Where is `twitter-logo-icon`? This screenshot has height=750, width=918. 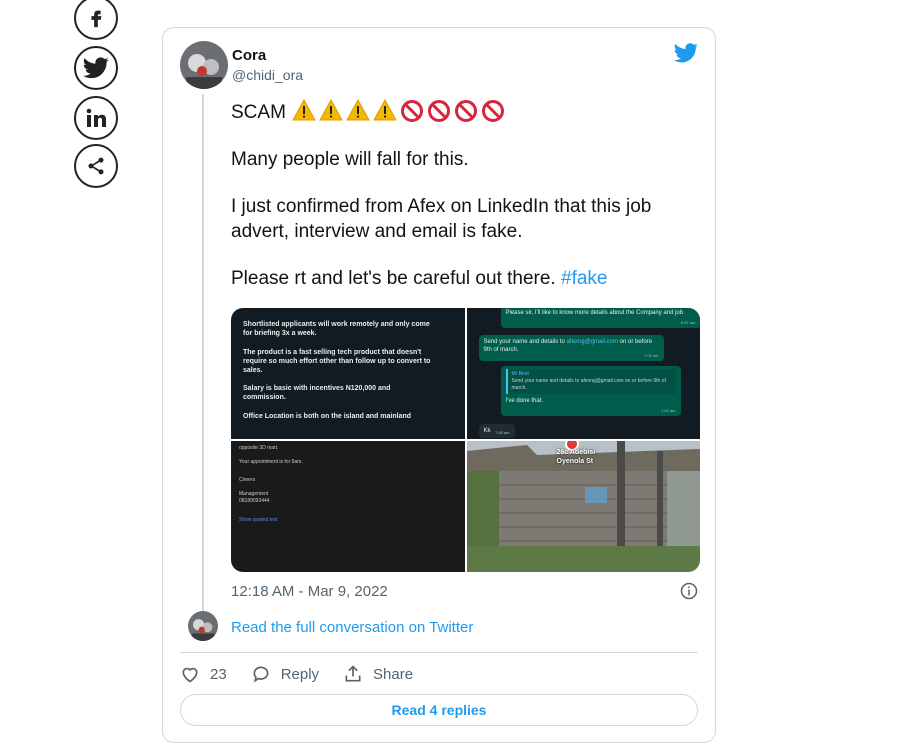
twitter-logo-icon is located at coordinates (686, 55).